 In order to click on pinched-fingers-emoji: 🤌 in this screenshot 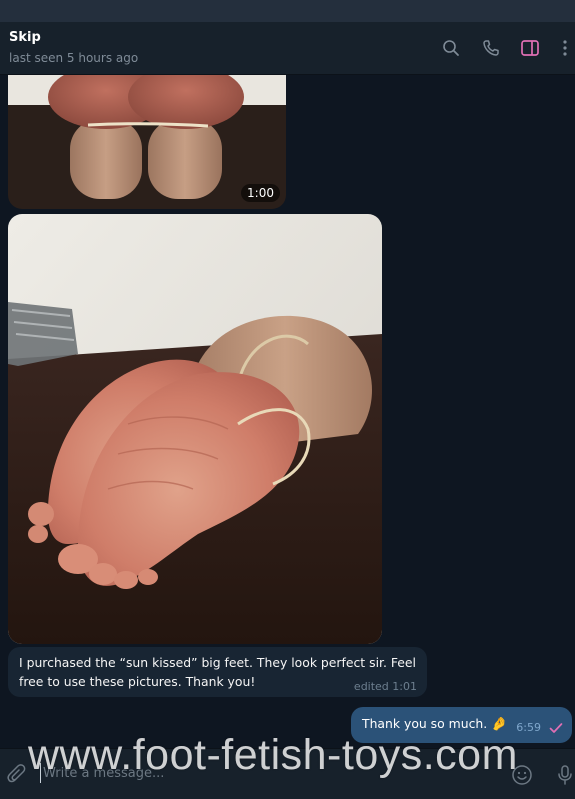, I will do `click(499, 724)`.